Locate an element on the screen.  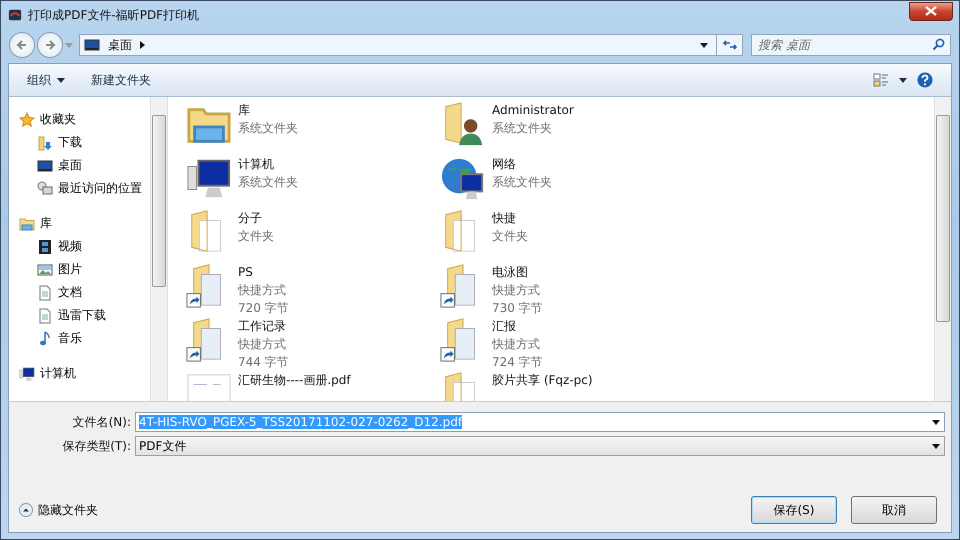
refresh-icon is located at coordinates (729, 45).